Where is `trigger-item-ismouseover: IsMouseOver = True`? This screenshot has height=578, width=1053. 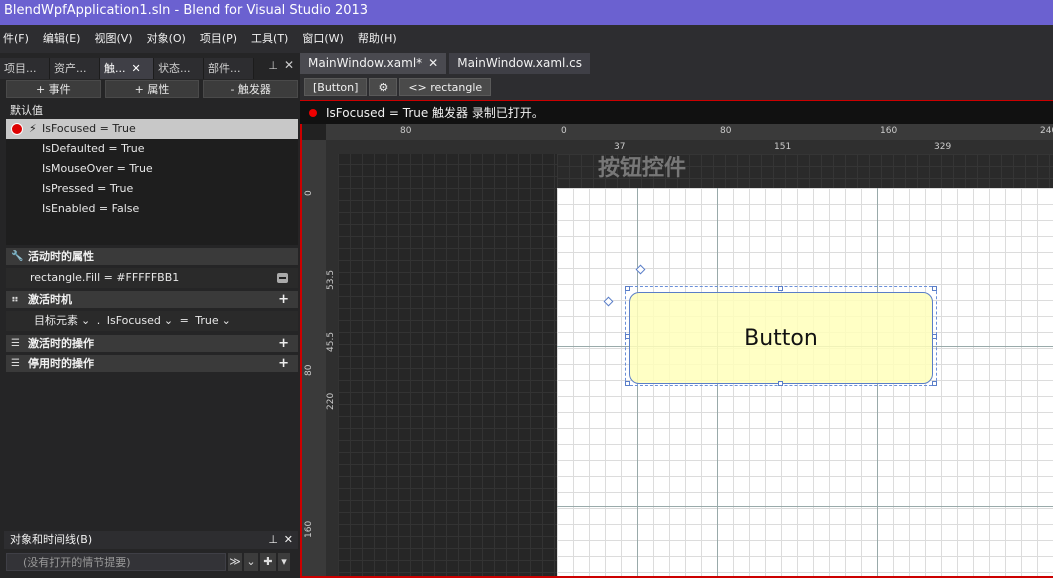
trigger-item-ismouseover: IsMouseOver = True is located at coordinates (152, 169).